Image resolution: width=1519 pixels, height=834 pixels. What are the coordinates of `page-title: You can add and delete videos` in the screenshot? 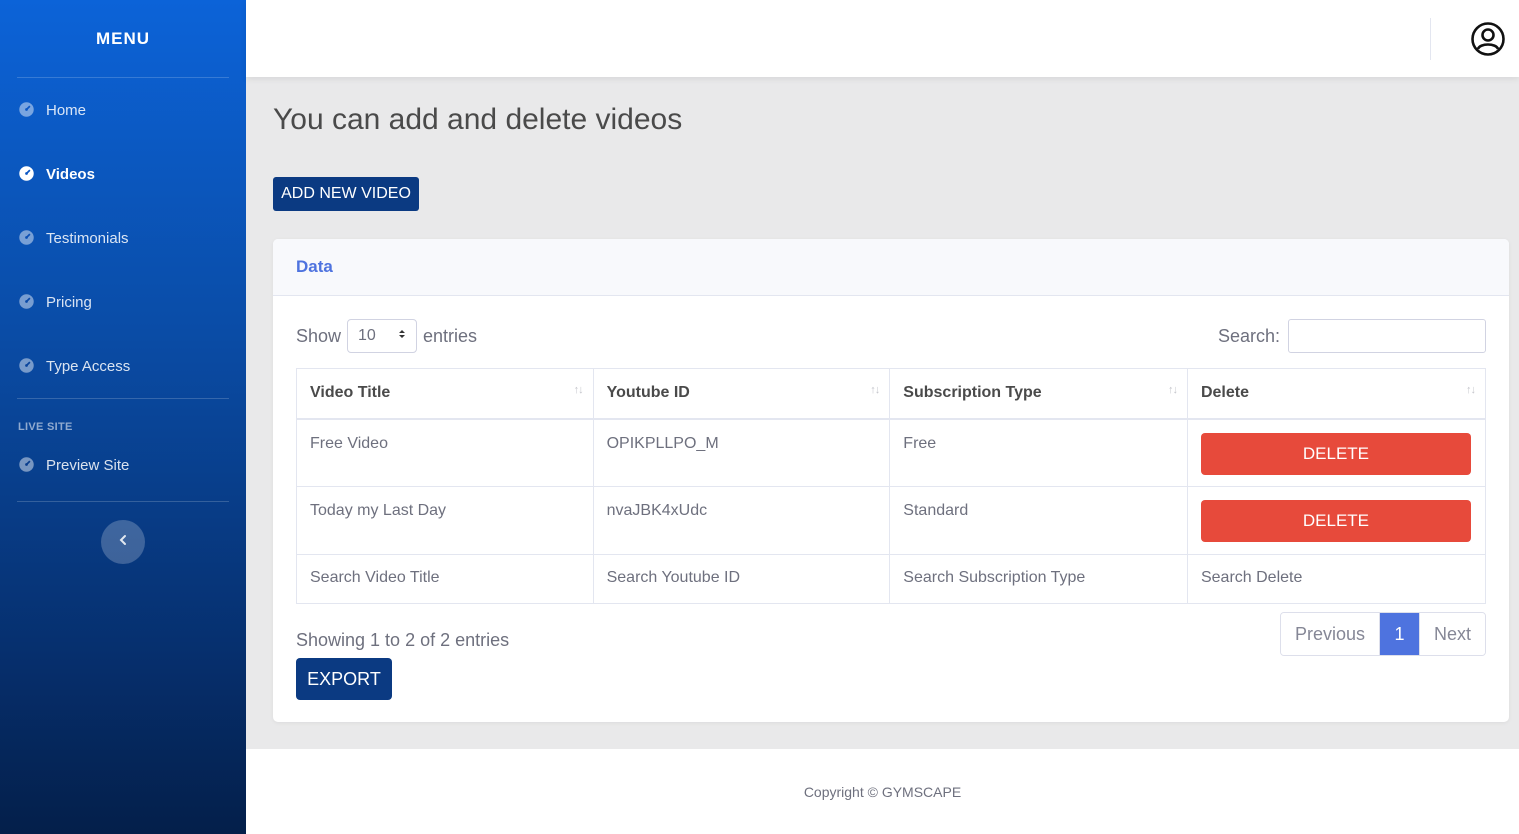 It's located at (478, 119).